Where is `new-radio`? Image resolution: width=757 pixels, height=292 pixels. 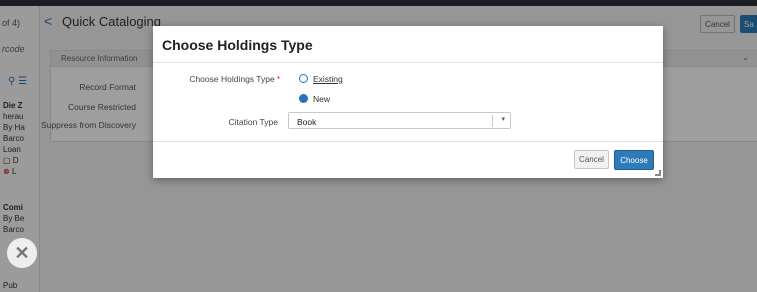 new-radio is located at coordinates (303, 98).